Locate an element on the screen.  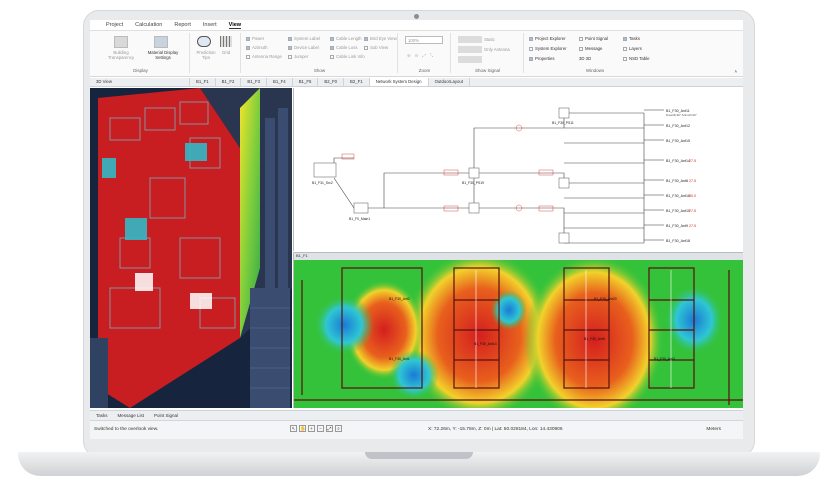
message-list-tab: Message List is located at coordinates (131, 415).